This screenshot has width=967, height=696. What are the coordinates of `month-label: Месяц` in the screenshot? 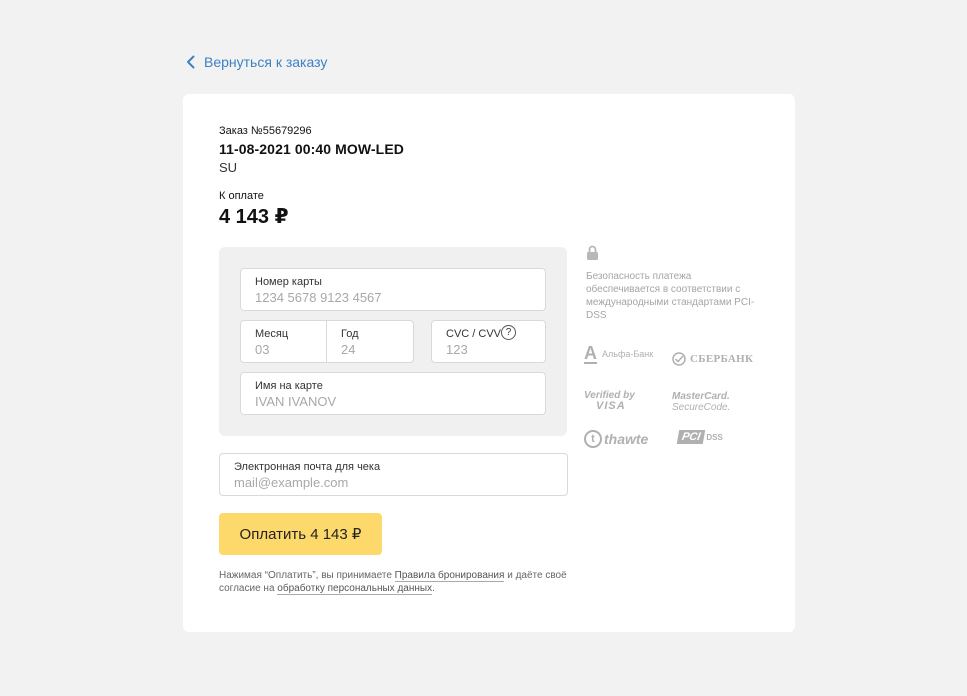 It's located at (272, 334).